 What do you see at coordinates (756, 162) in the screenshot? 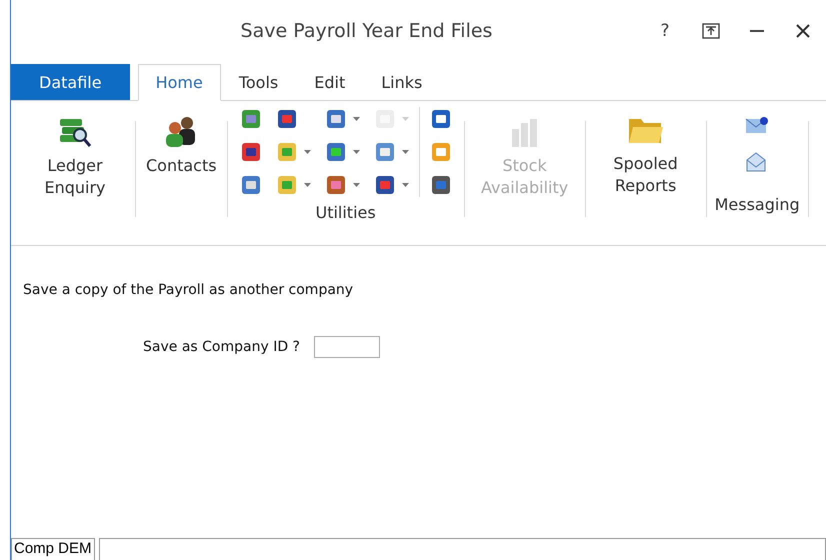
I see `open-envelope-icon` at bounding box center [756, 162].